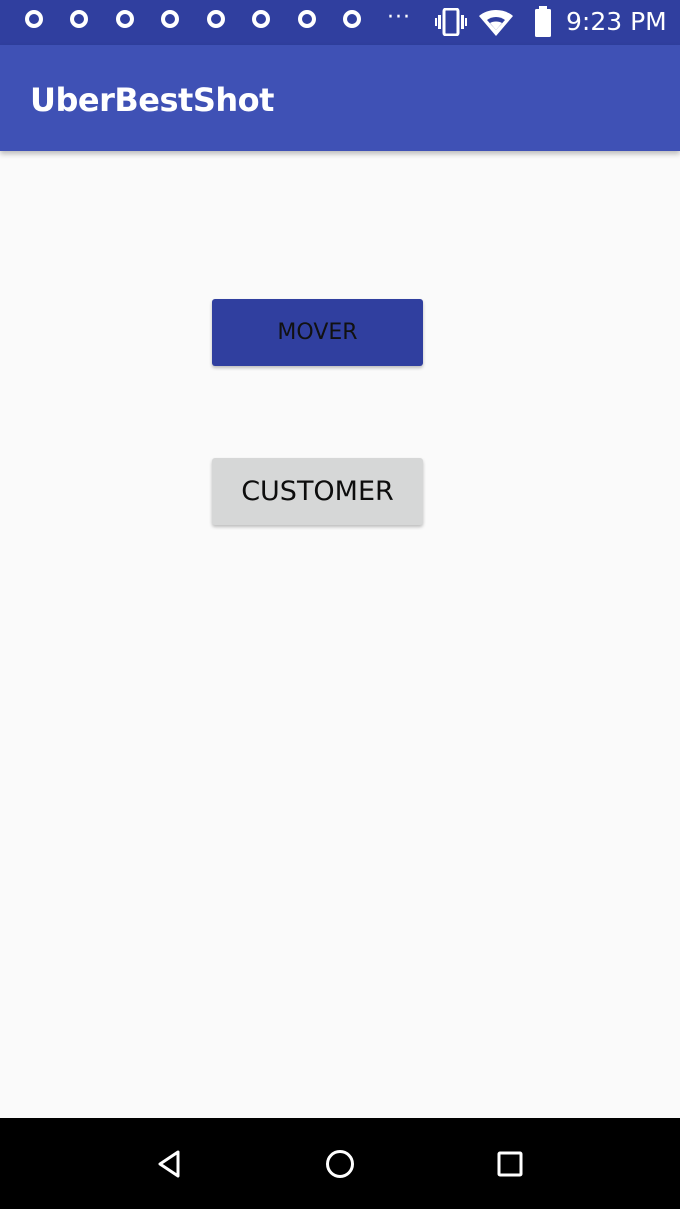  What do you see at coordinates (317, 332) in the screenshot?
I see `mover-button: MOVER` at bounding box center [317, 332].